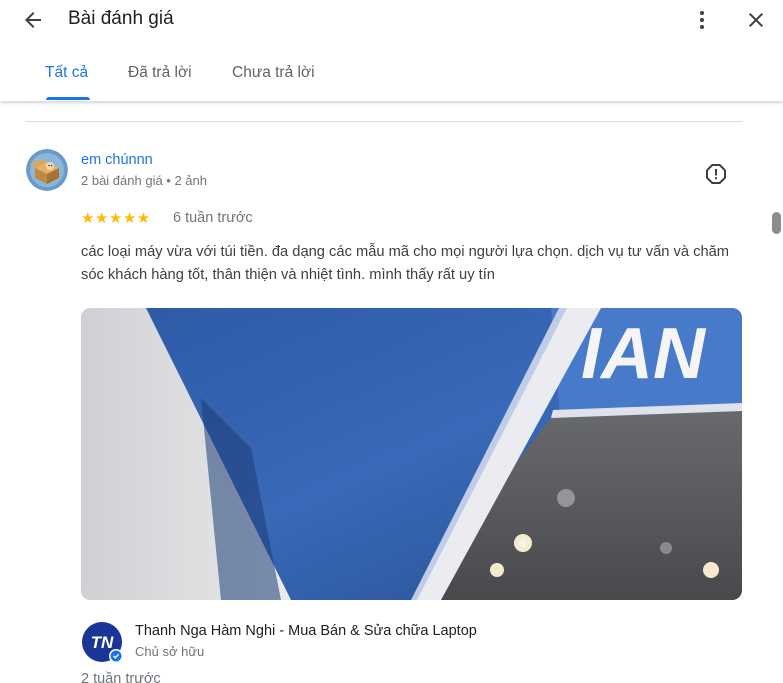 This screenshot has width=783, height=683. What do you see at coordinates (160, 73) in the screenshot?
I see `tab-replied: Đã trả lời` at bounding box center [160, 73].